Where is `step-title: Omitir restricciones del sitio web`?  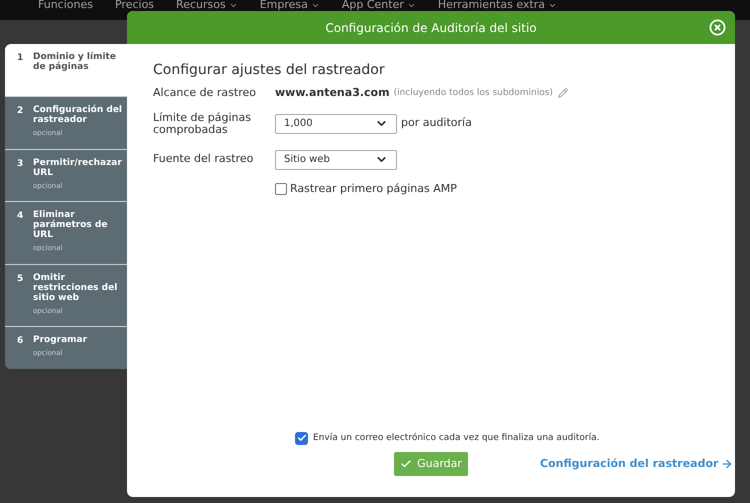 step-title: Omitir restricciones del sitio web is located at coordinates (75, 287).